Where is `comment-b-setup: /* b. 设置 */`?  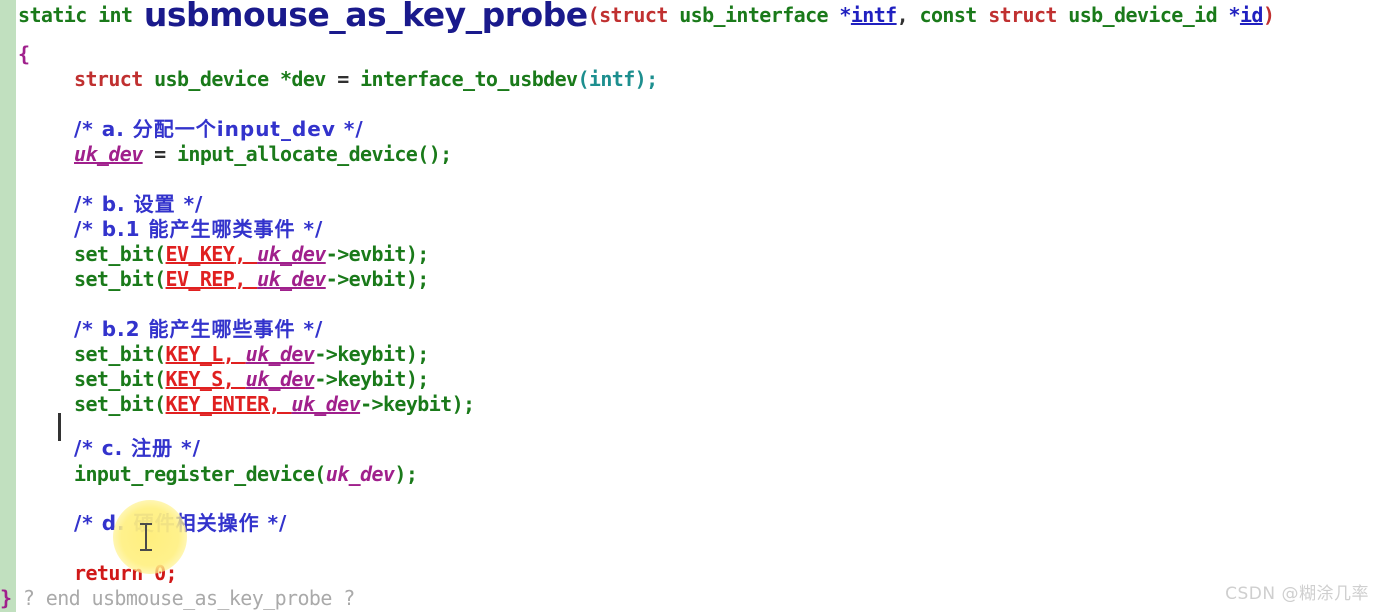 comment-b-setup: /* b. 设置 */ is located at coordinates (139, 204).